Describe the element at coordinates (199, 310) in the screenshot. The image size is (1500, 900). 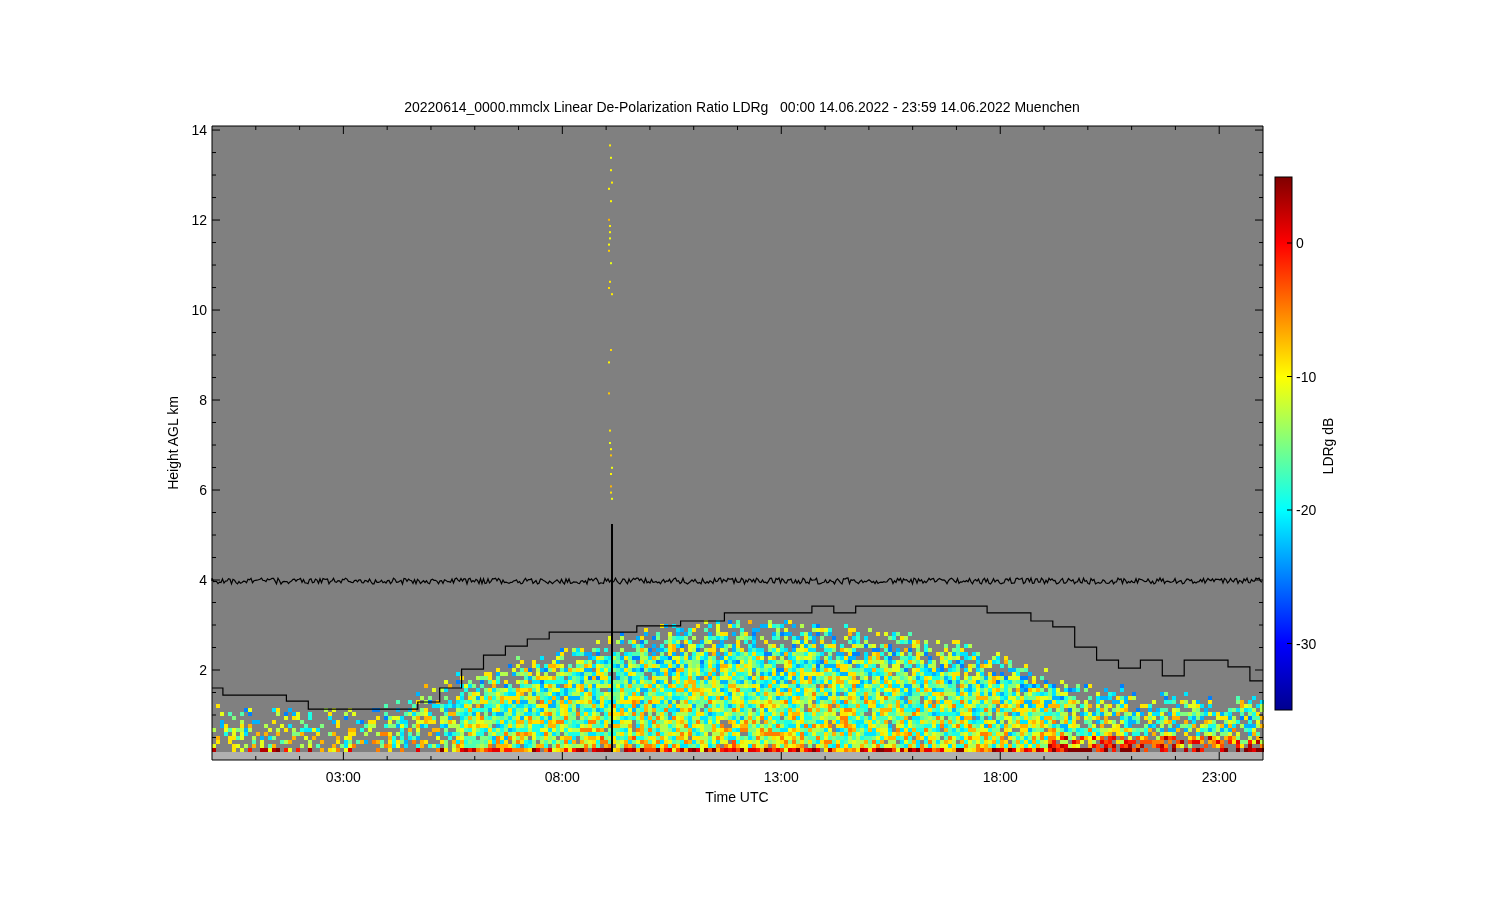
I see `y-tick-label: 10` at that location.